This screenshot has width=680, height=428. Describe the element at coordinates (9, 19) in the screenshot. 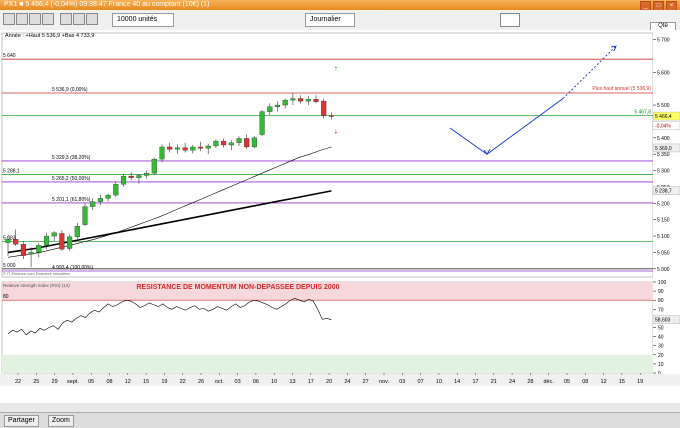

I see `pointer-icon` at that location.